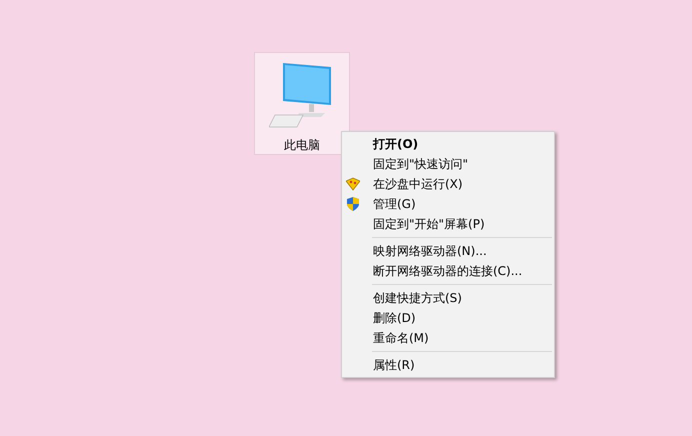 The width and height of the screenshot is (692, 436). Describe the element at coordinates (448, 224) in the screenshot. I see `menu-item: 固定到"开始"屏幕(P)` at that location.